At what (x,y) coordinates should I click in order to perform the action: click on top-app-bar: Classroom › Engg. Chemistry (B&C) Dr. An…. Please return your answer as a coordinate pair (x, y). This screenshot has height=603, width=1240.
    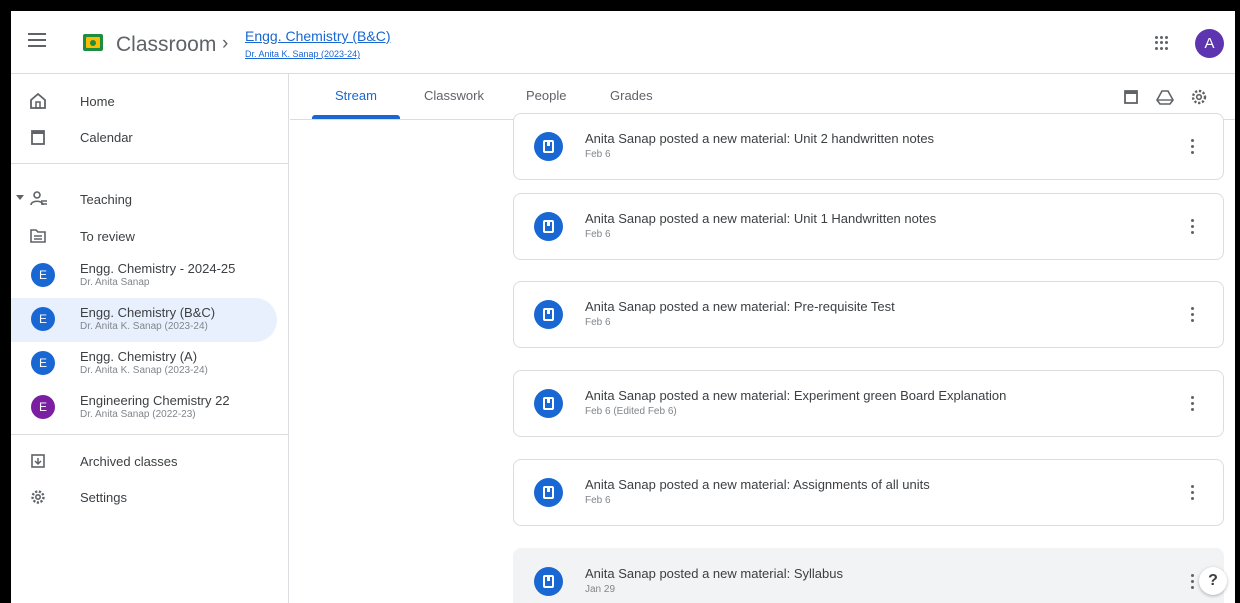
    Looking at the image, I should click on (623, 42).